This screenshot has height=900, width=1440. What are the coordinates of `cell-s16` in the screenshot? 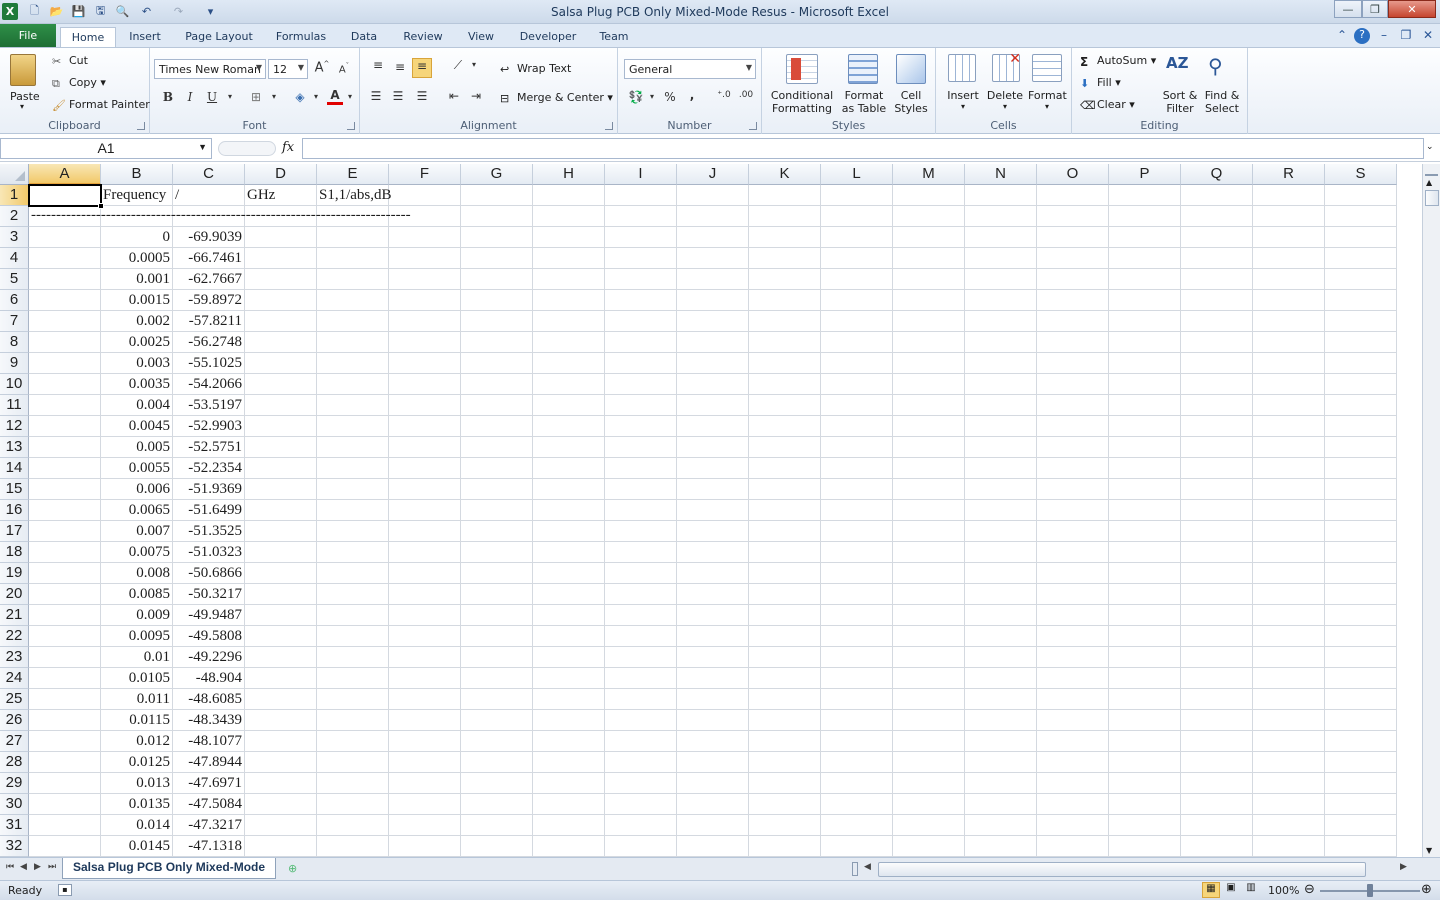 It's located at (1361, 510).